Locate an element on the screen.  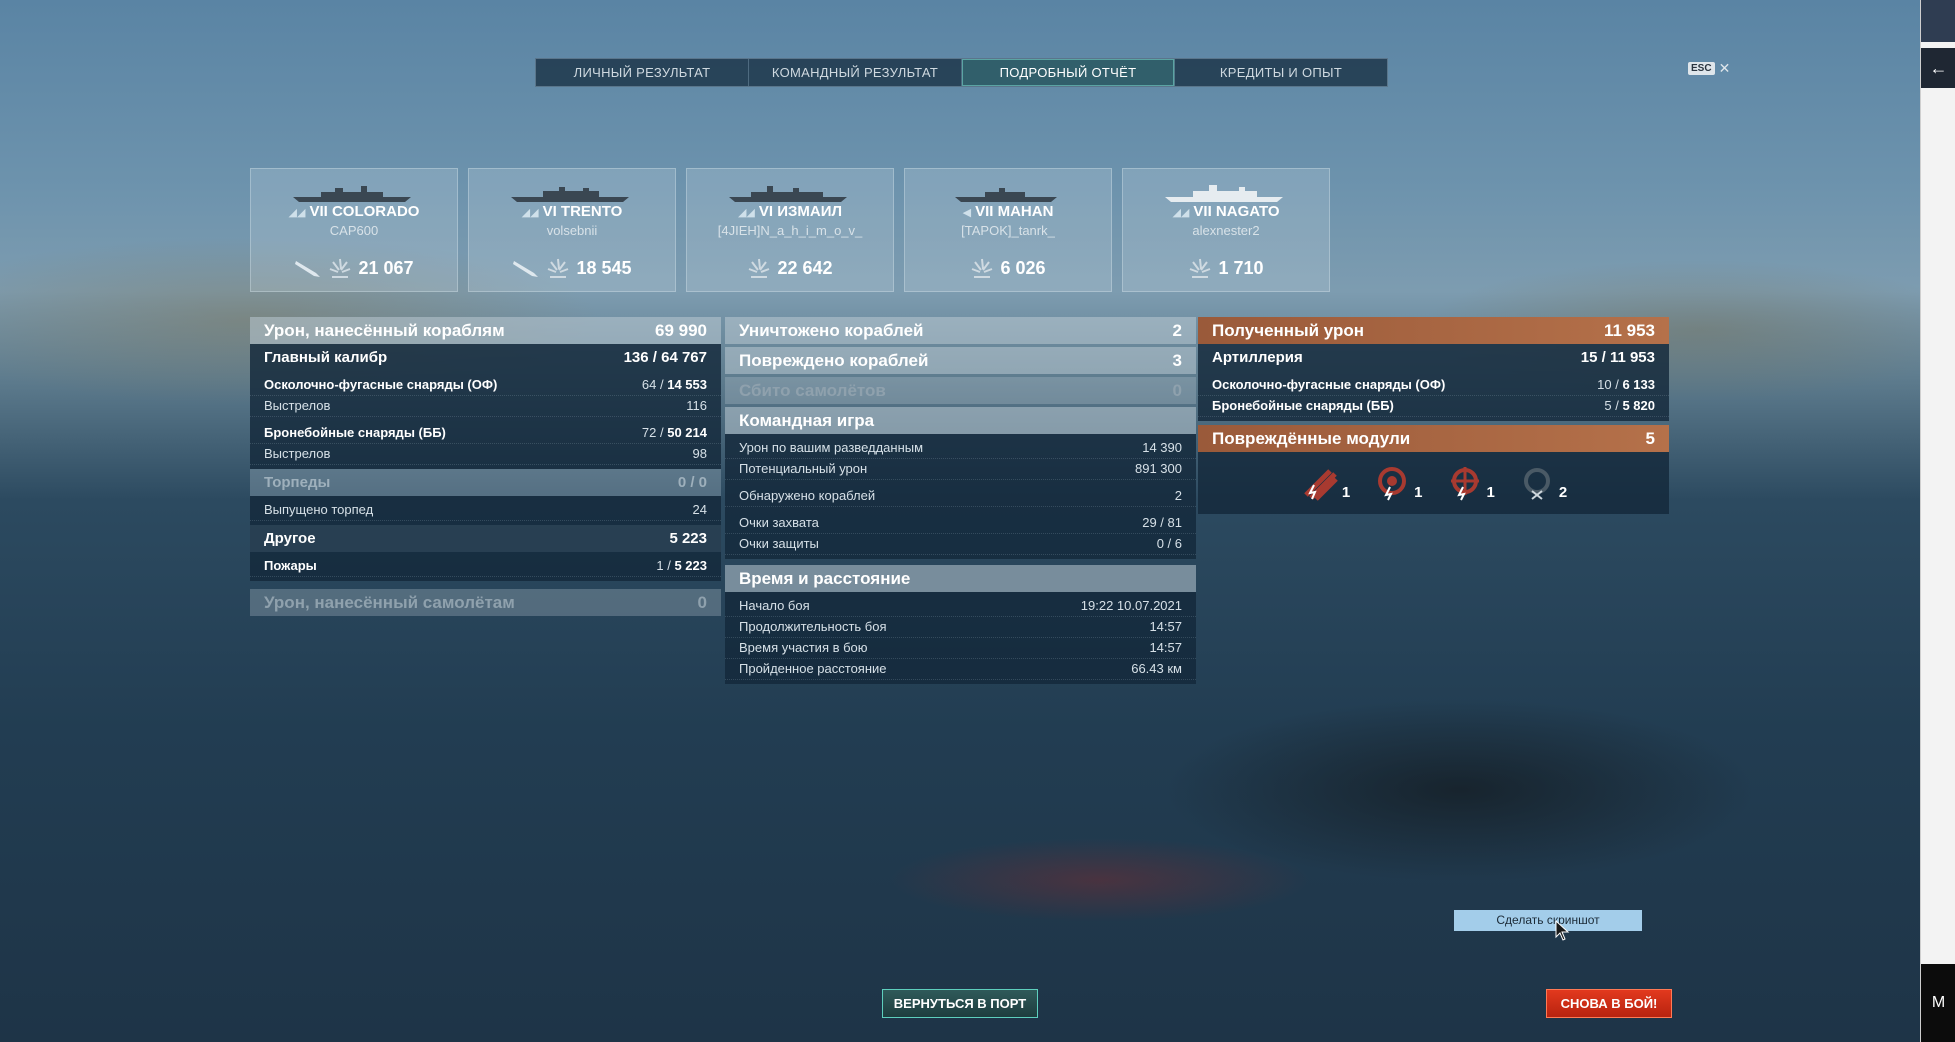
distance-row: Пройденное расстояние 66.43 км is located at coordinates (960, 669).